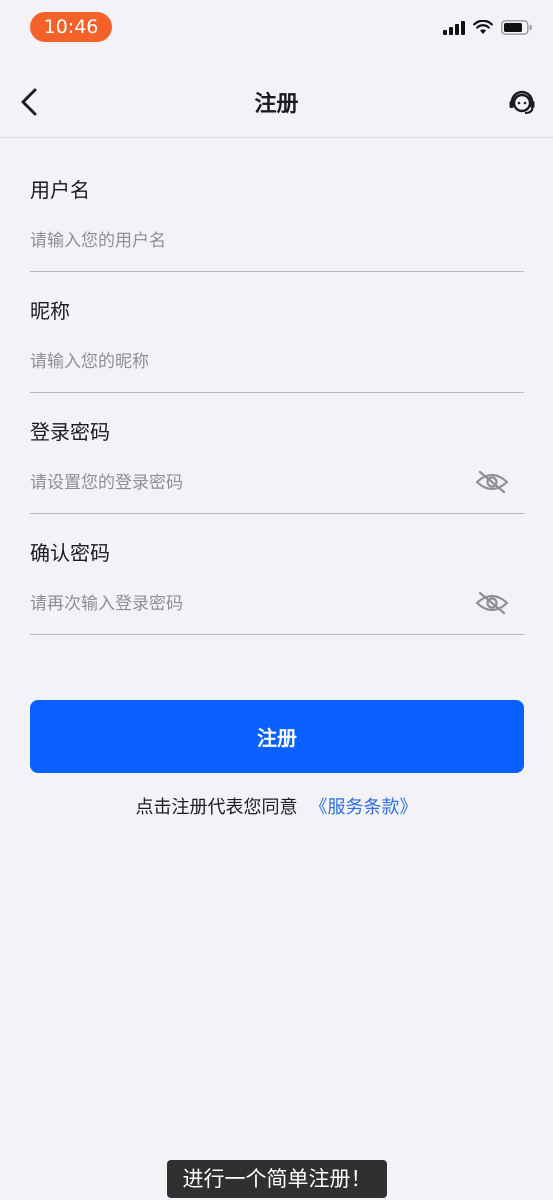 This screenshot has height=1200, width=553. Describe the element at coordinates (70, 432) in the screenshot. I see `password-label: 登录密码` at that location.